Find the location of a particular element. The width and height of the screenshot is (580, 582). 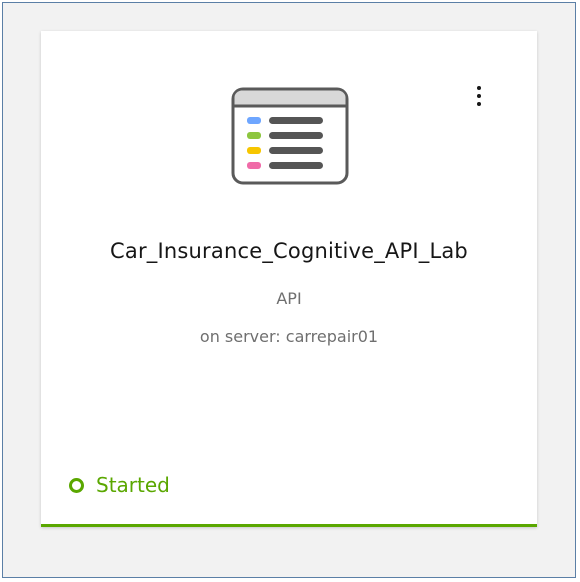

overflow-menu-icon is located at coordinates (479, 96).